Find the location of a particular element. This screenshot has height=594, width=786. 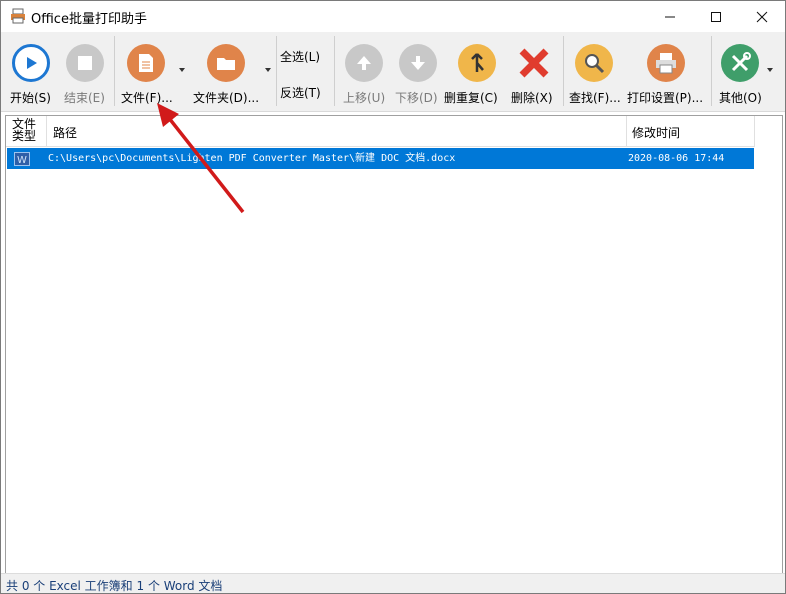

move-up-label: 上移(U) is located at coordinates (364, 98).